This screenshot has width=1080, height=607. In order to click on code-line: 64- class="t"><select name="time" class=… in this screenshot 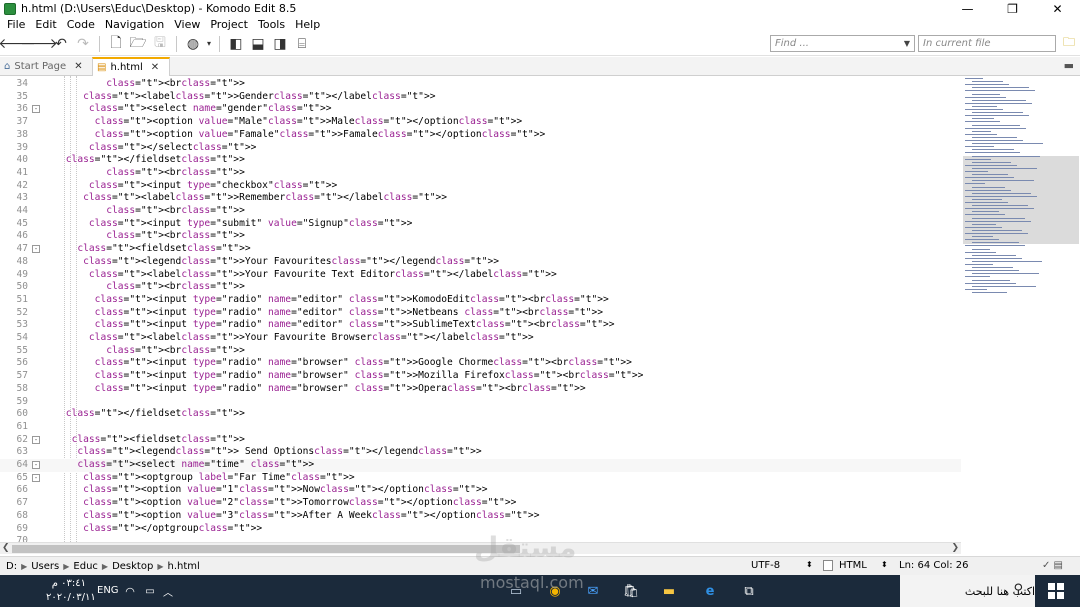, I will do `click(480, 465)`.